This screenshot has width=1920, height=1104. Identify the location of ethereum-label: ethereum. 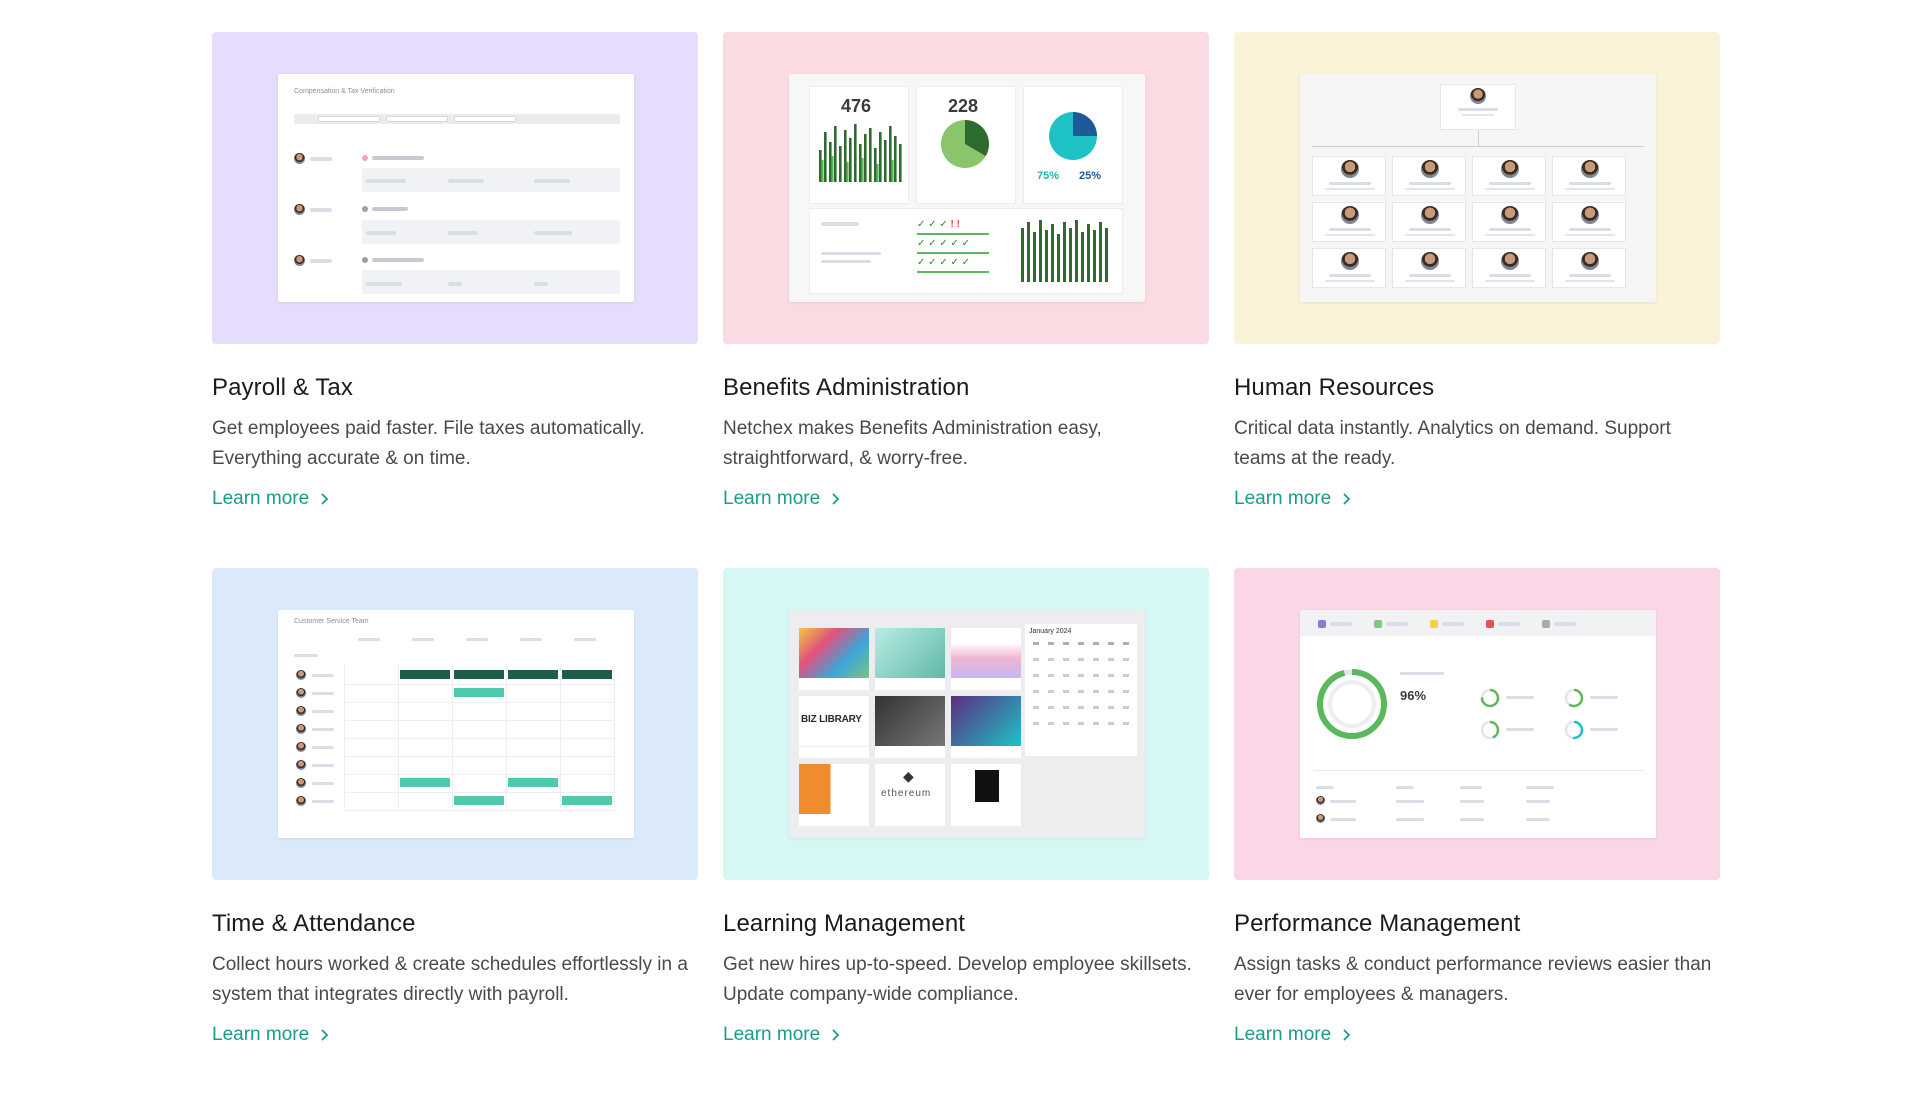
(906, 793).